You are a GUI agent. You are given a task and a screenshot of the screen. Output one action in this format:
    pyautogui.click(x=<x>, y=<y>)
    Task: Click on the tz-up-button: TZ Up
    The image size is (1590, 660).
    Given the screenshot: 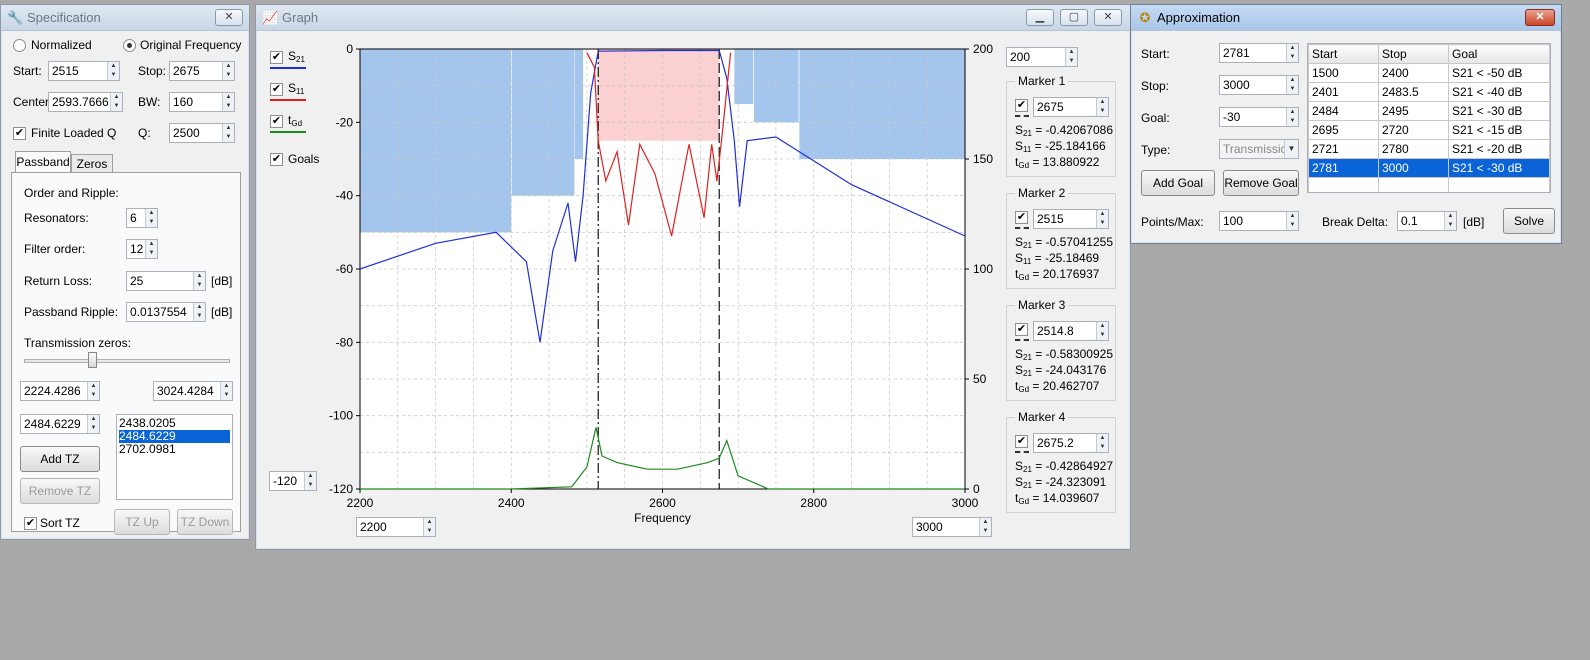 What is the action you would take?
    pyautogui.click(x=142, y=522)
    